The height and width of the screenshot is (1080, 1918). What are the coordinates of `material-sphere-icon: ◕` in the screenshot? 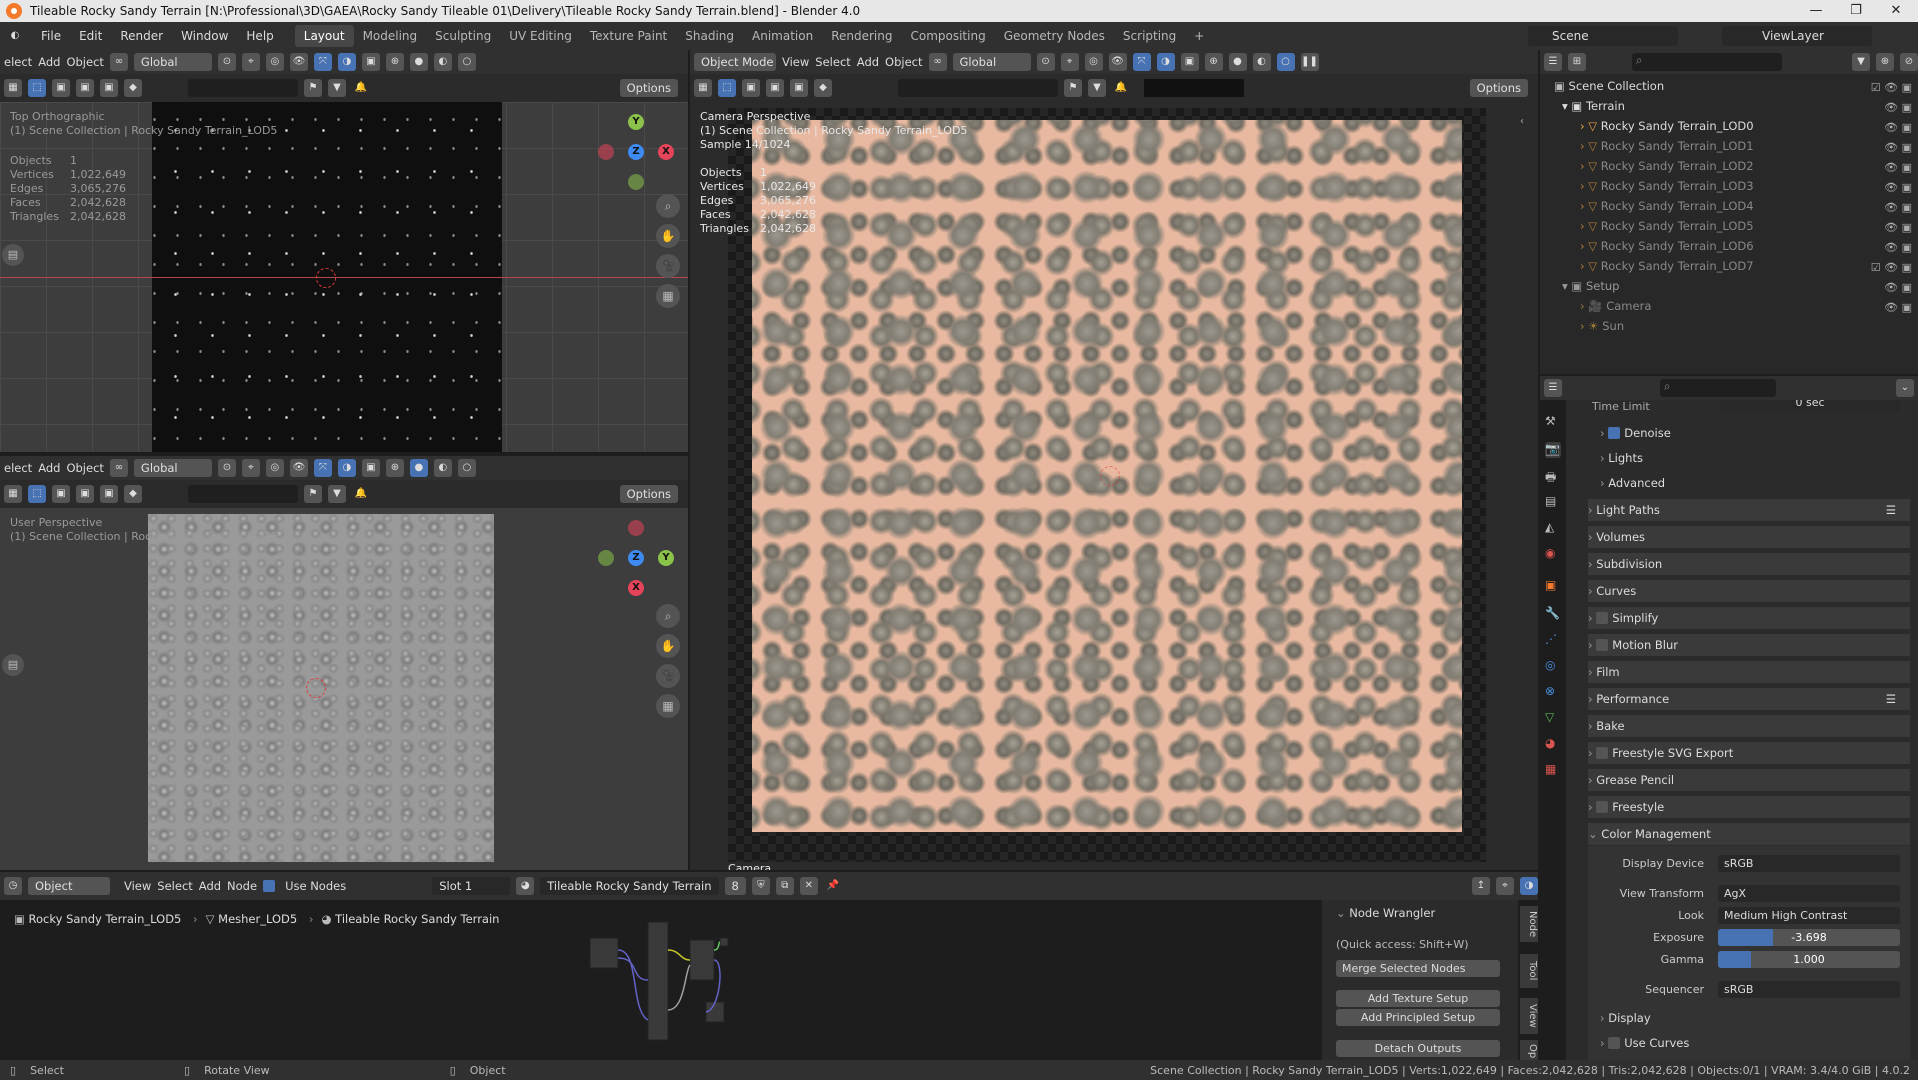 It's located at (525, 886).